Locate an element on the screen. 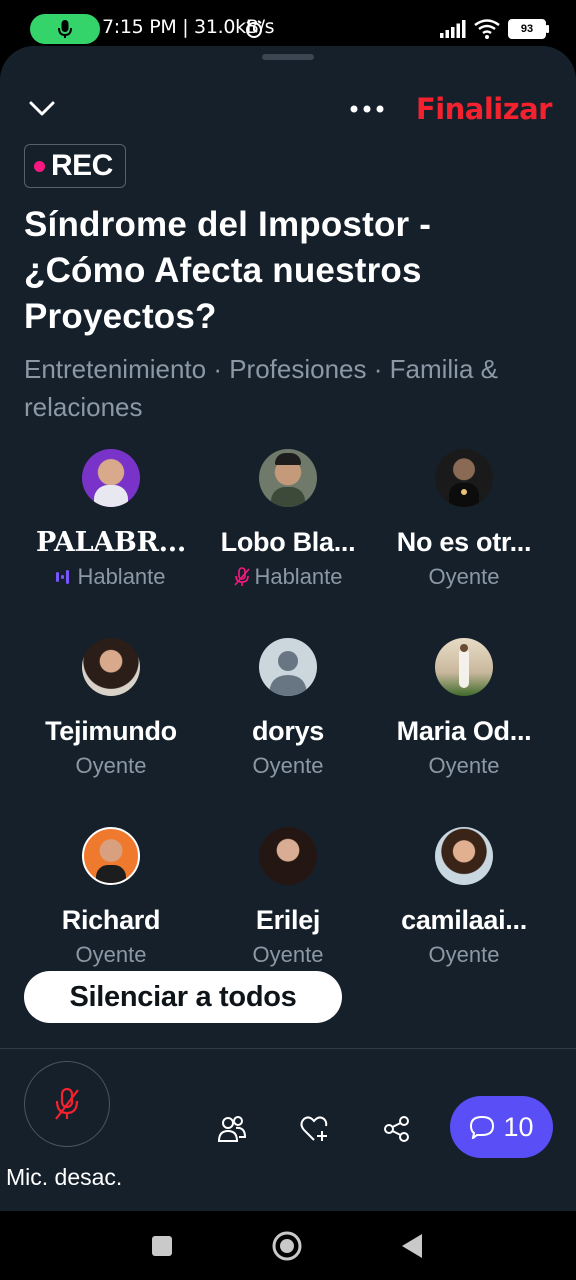  back-button is located at coordinates (412, 1246).